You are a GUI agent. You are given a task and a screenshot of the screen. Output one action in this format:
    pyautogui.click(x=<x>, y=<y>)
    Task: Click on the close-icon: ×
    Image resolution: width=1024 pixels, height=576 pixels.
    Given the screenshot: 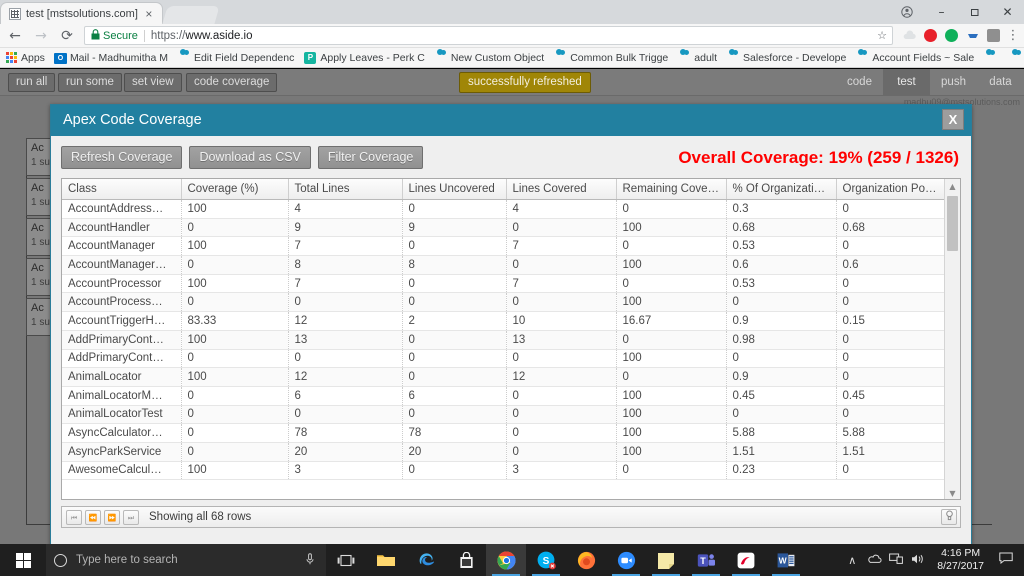 What is the action you would take?
    pyautogui.click(x=149, y=14)
    